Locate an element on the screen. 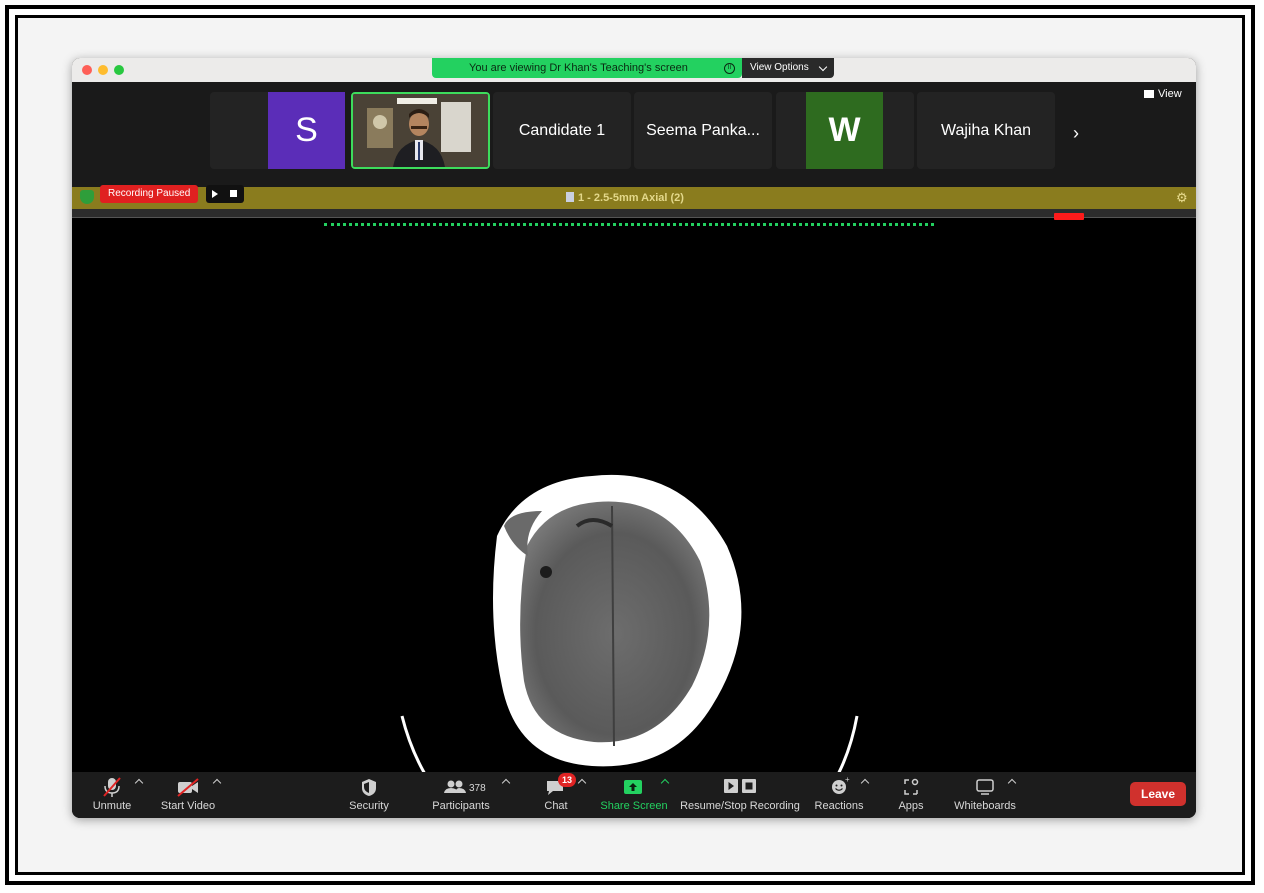  viewer-header-bar: Recording Paused 1 - 2.5-5mm Axial (2) ⚙ is located at coordinates (634, 197).